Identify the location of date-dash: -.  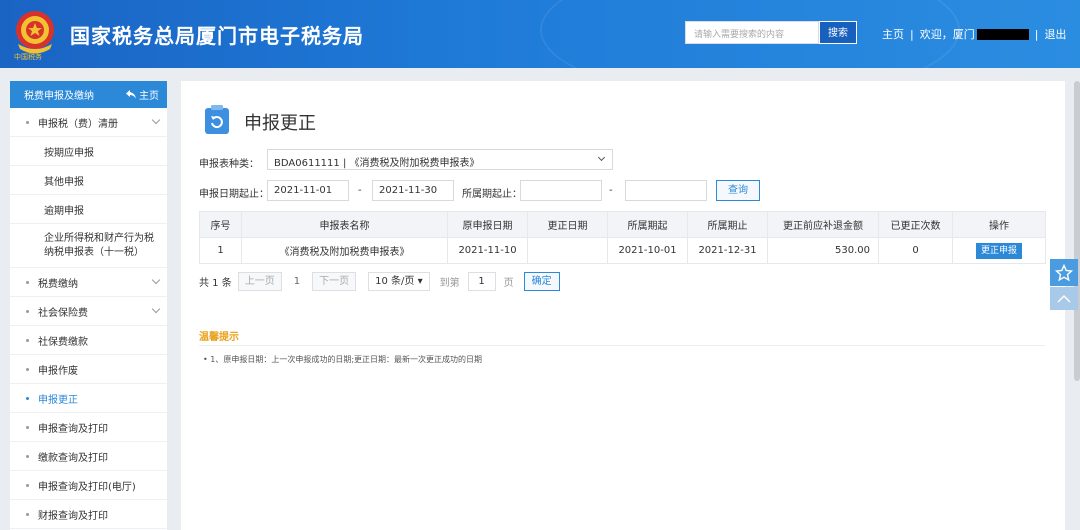
(360, 190).